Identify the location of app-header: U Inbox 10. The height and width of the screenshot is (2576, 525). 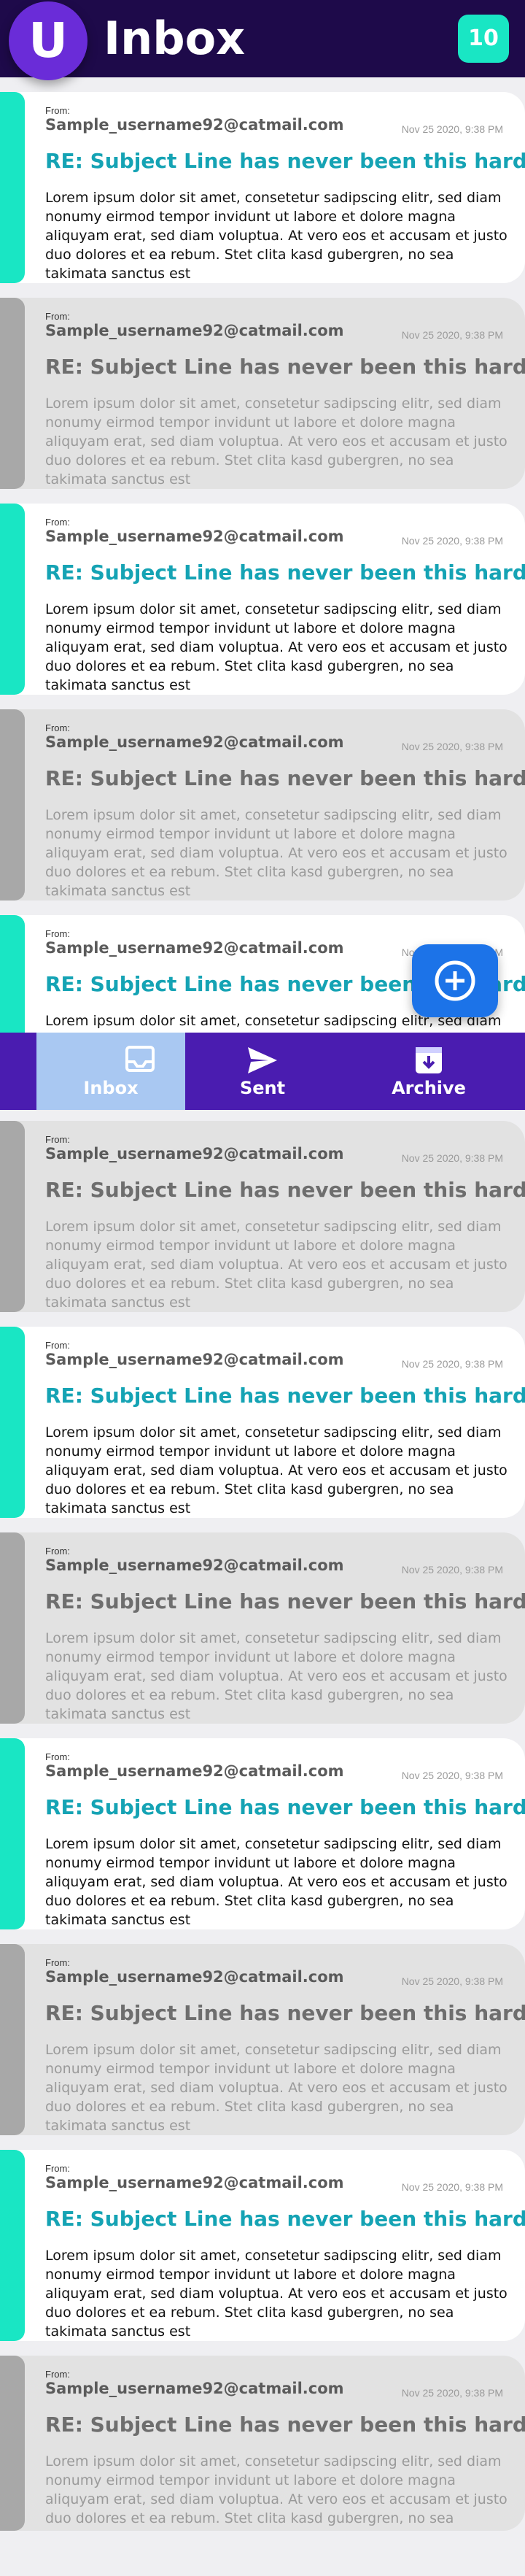
(262, 40).